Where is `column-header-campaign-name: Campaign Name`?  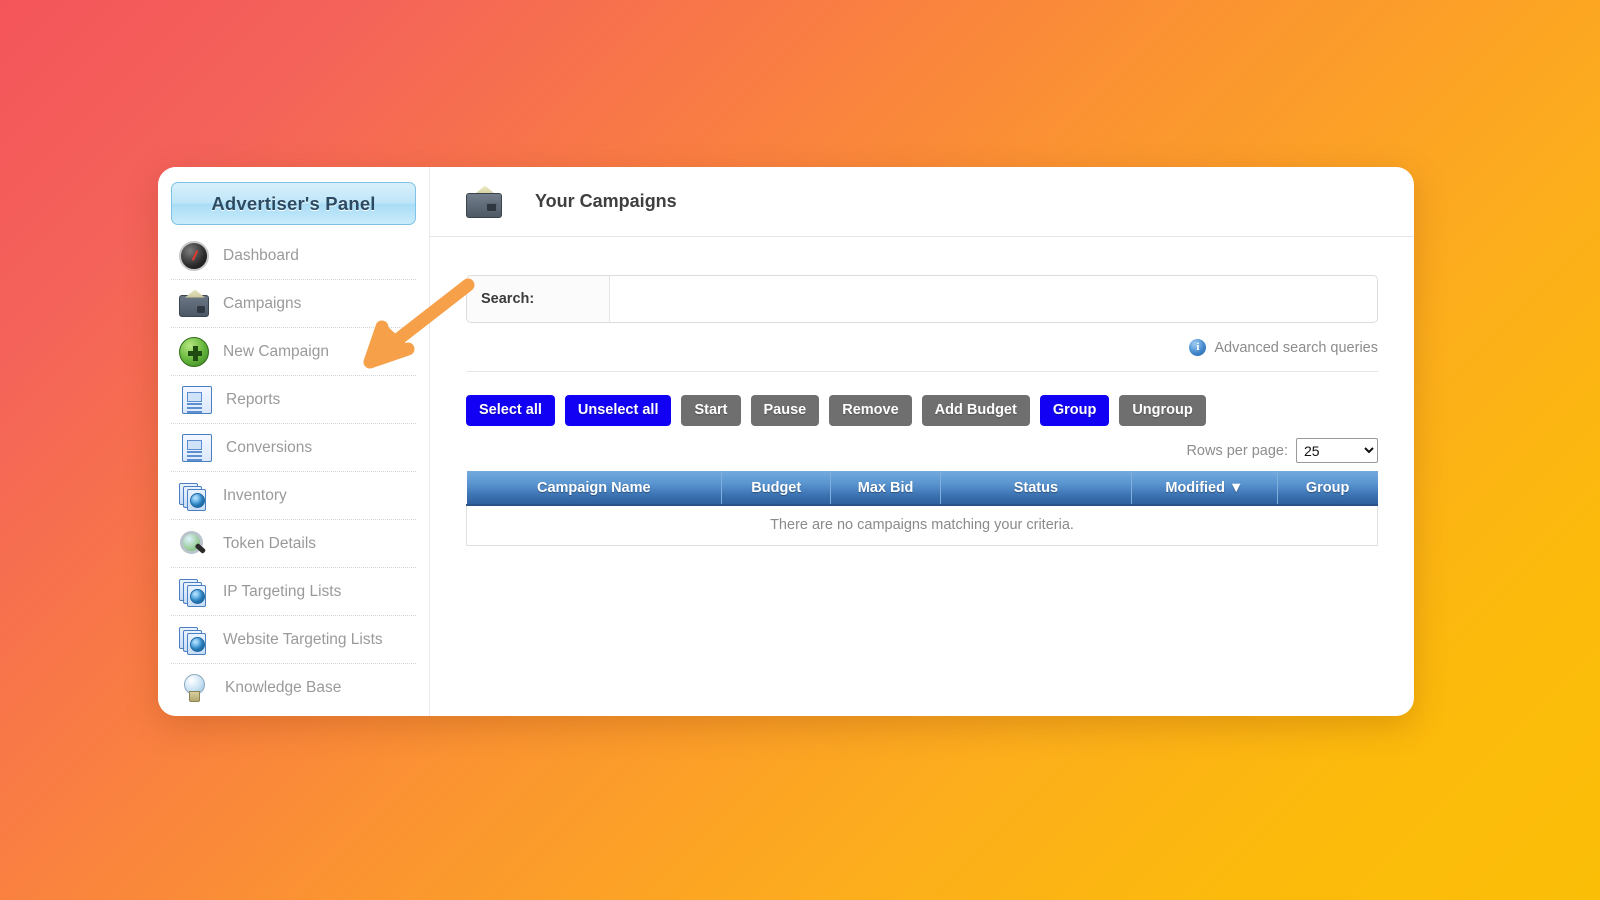
column-header-campaign-name: Campaign Name is located at coordinates (594, 488).